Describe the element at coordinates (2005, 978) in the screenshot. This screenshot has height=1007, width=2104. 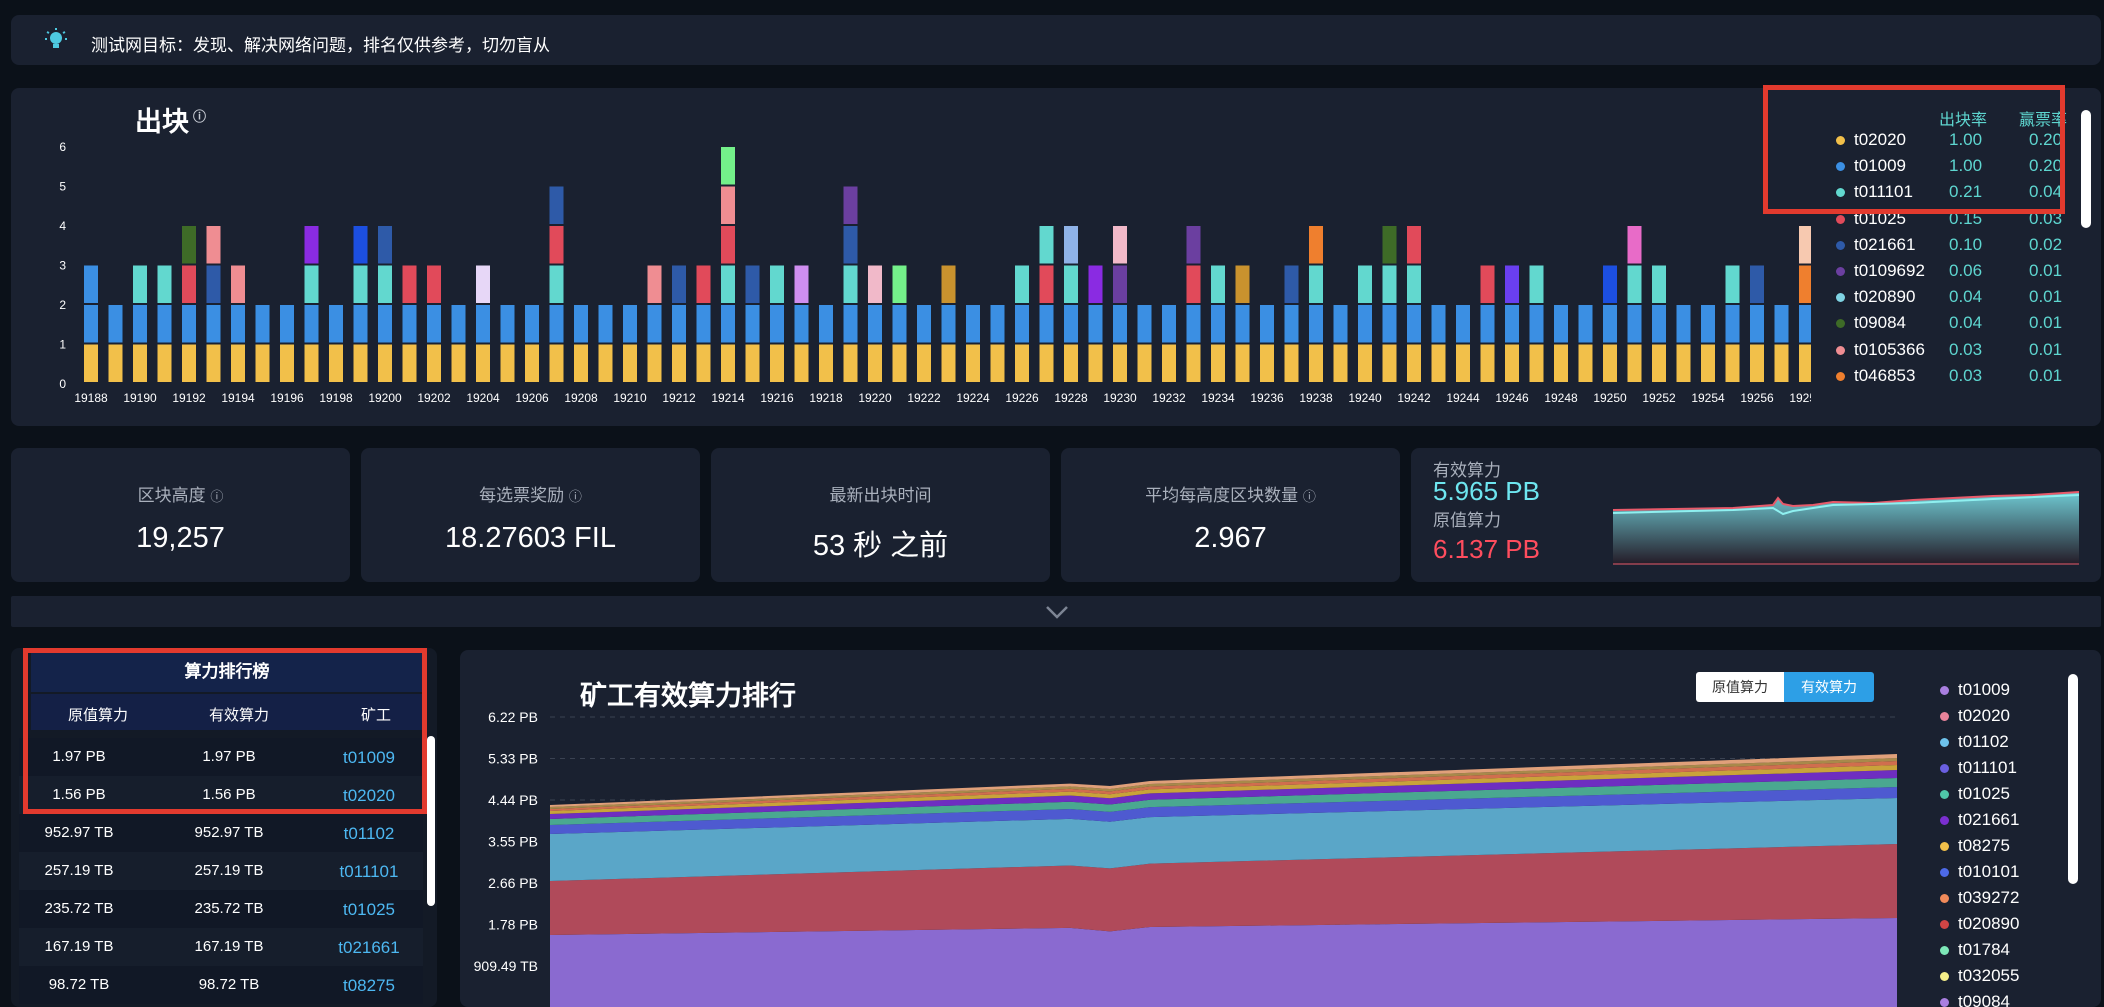
I see `power-legend-item: t032055` at that location.